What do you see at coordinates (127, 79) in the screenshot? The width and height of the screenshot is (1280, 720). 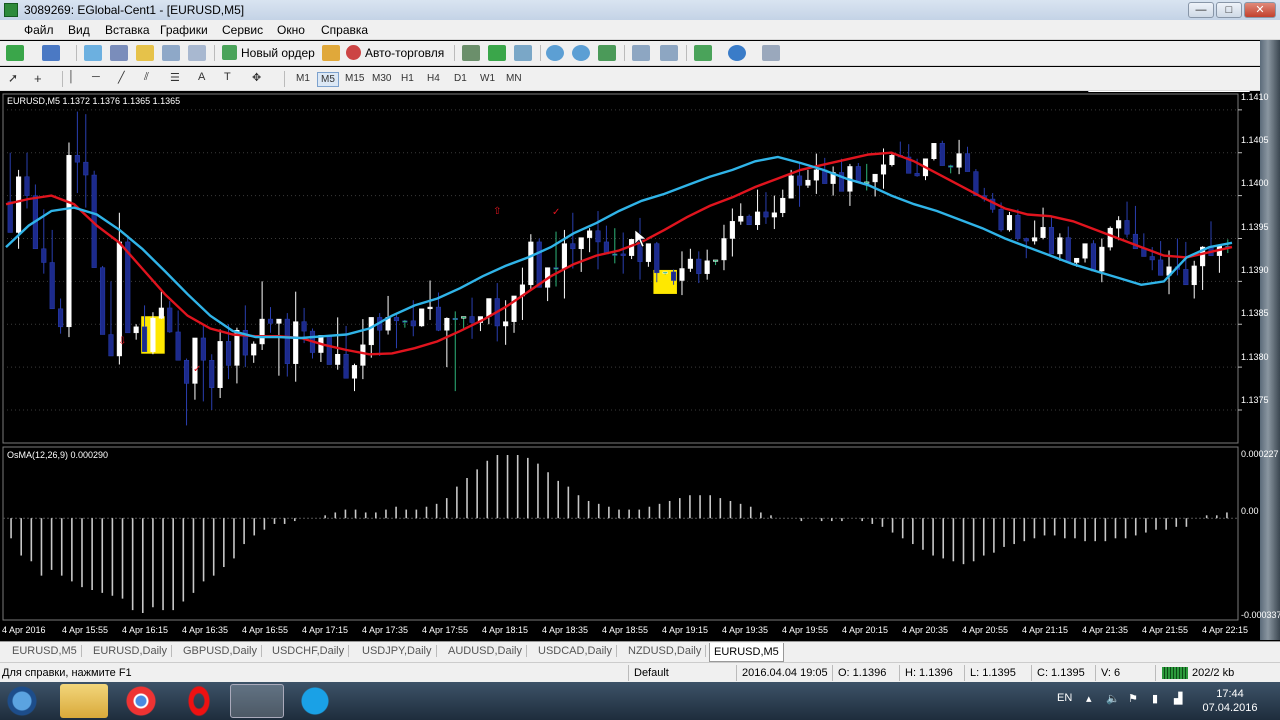 I see `trendline-icon: ╱` at bounding box center [127, 79].